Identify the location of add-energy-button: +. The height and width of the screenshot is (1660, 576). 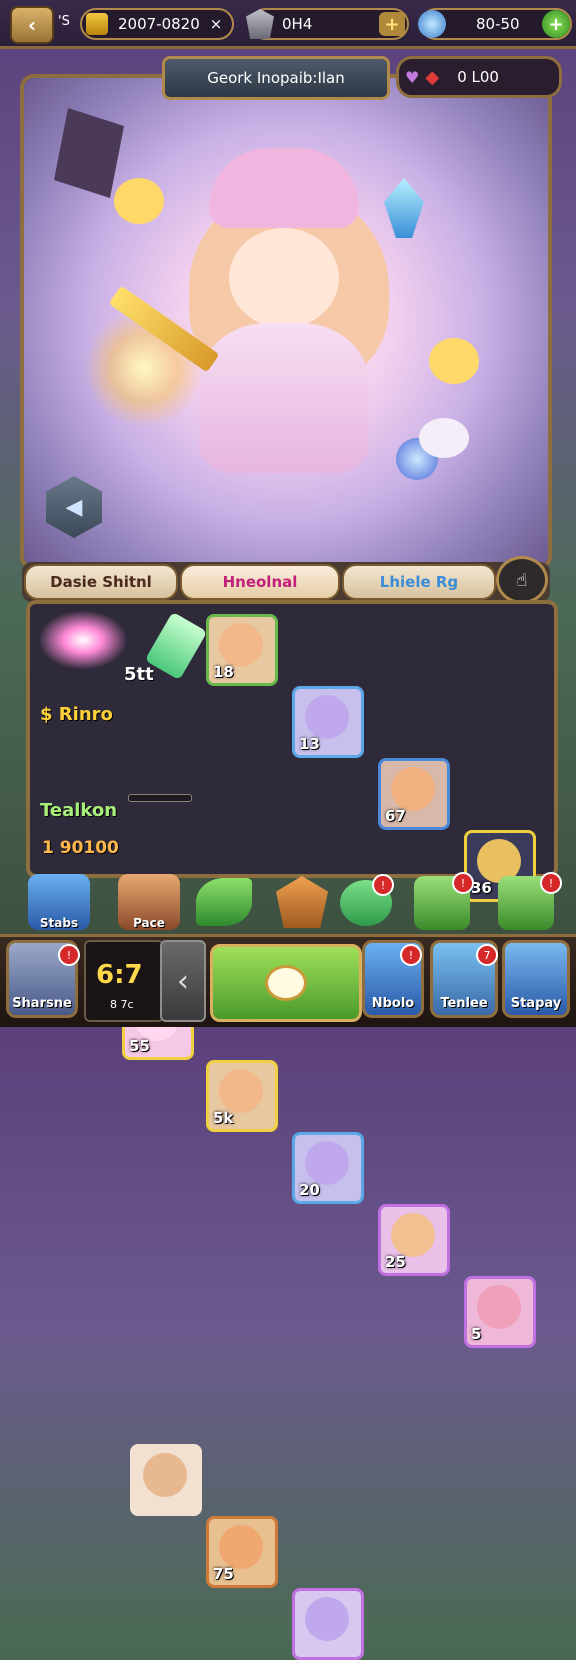
(556, 24).